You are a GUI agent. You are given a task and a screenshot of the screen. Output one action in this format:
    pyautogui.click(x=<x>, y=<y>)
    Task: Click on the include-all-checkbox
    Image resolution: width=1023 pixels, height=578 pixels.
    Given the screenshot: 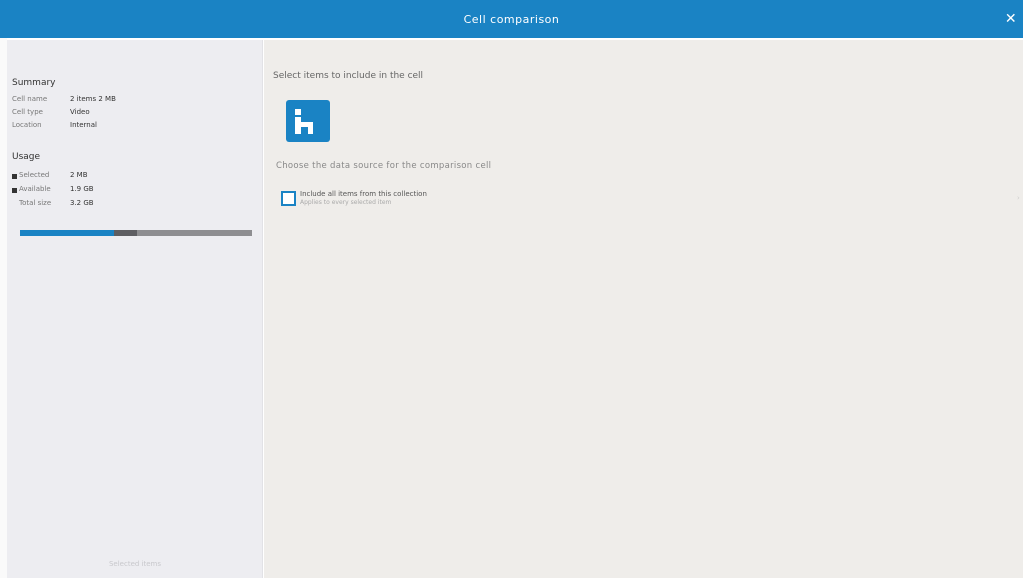 What is the action you would take?
    pyautogui.click(x=288, y=198)
    